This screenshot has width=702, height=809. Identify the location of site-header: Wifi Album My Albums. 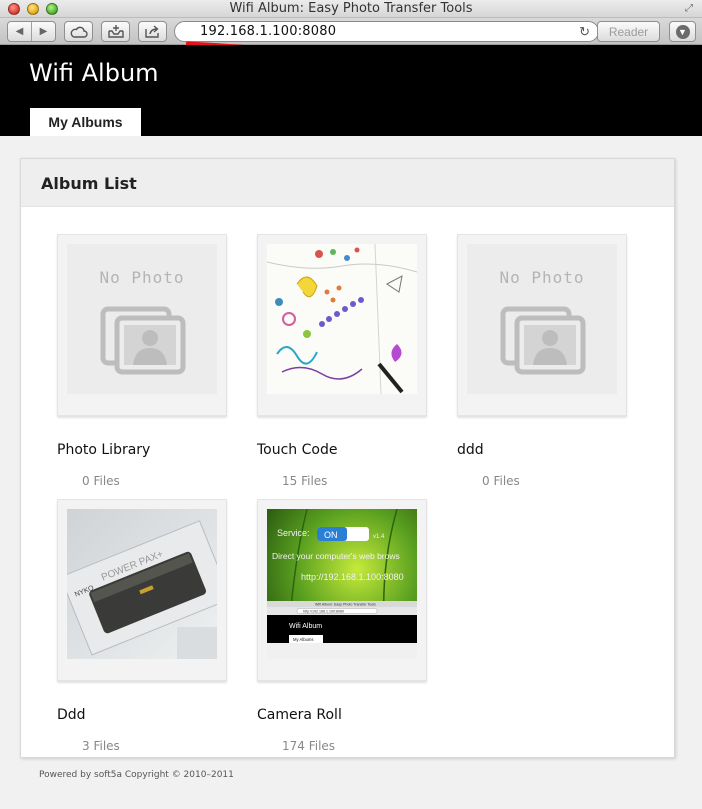
(351, 90).